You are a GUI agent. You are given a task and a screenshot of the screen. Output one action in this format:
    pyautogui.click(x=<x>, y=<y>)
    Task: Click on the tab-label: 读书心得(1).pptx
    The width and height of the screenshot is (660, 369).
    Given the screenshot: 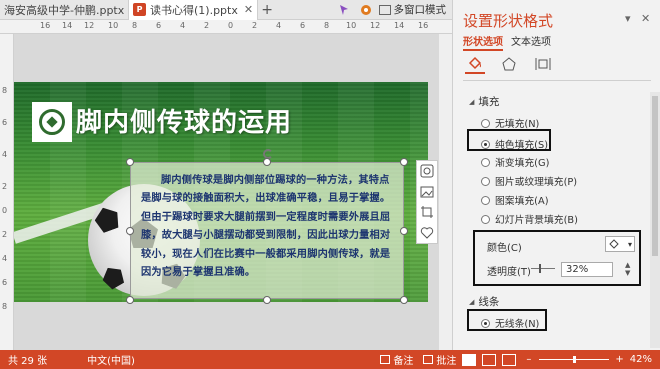 What is the action you would take?
    pyautogui.click(x=194, y=10)
    